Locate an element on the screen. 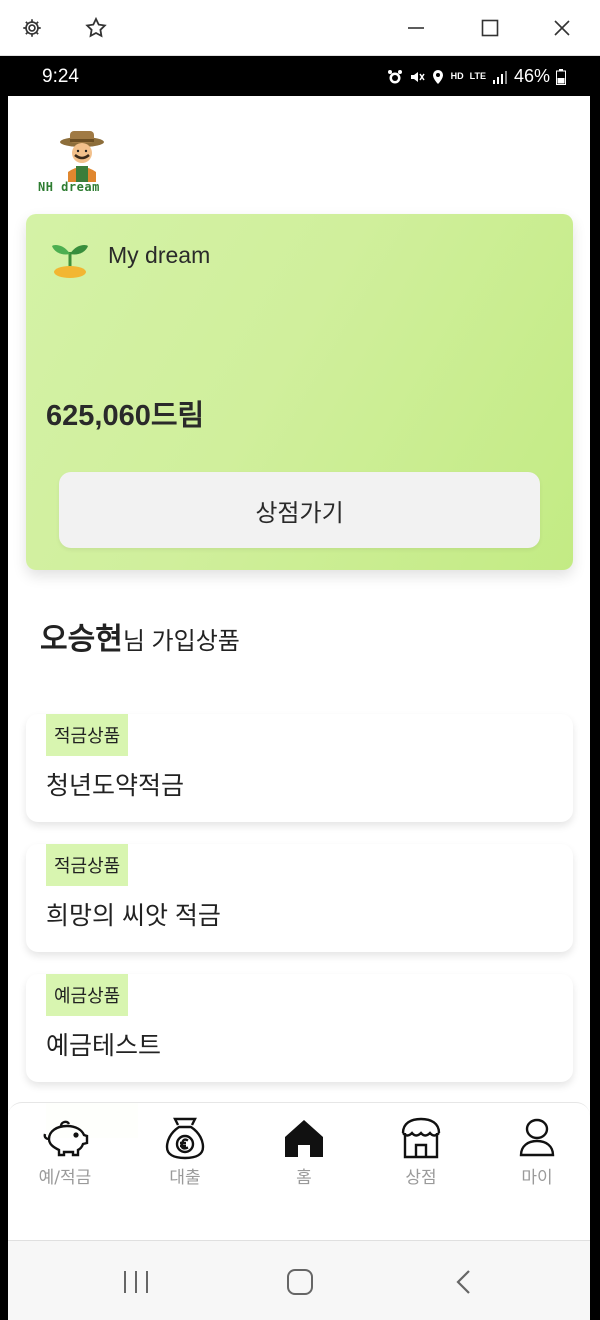 The image size is (600, 1320). dream-title: My dream is located at coordinates (159, 255).